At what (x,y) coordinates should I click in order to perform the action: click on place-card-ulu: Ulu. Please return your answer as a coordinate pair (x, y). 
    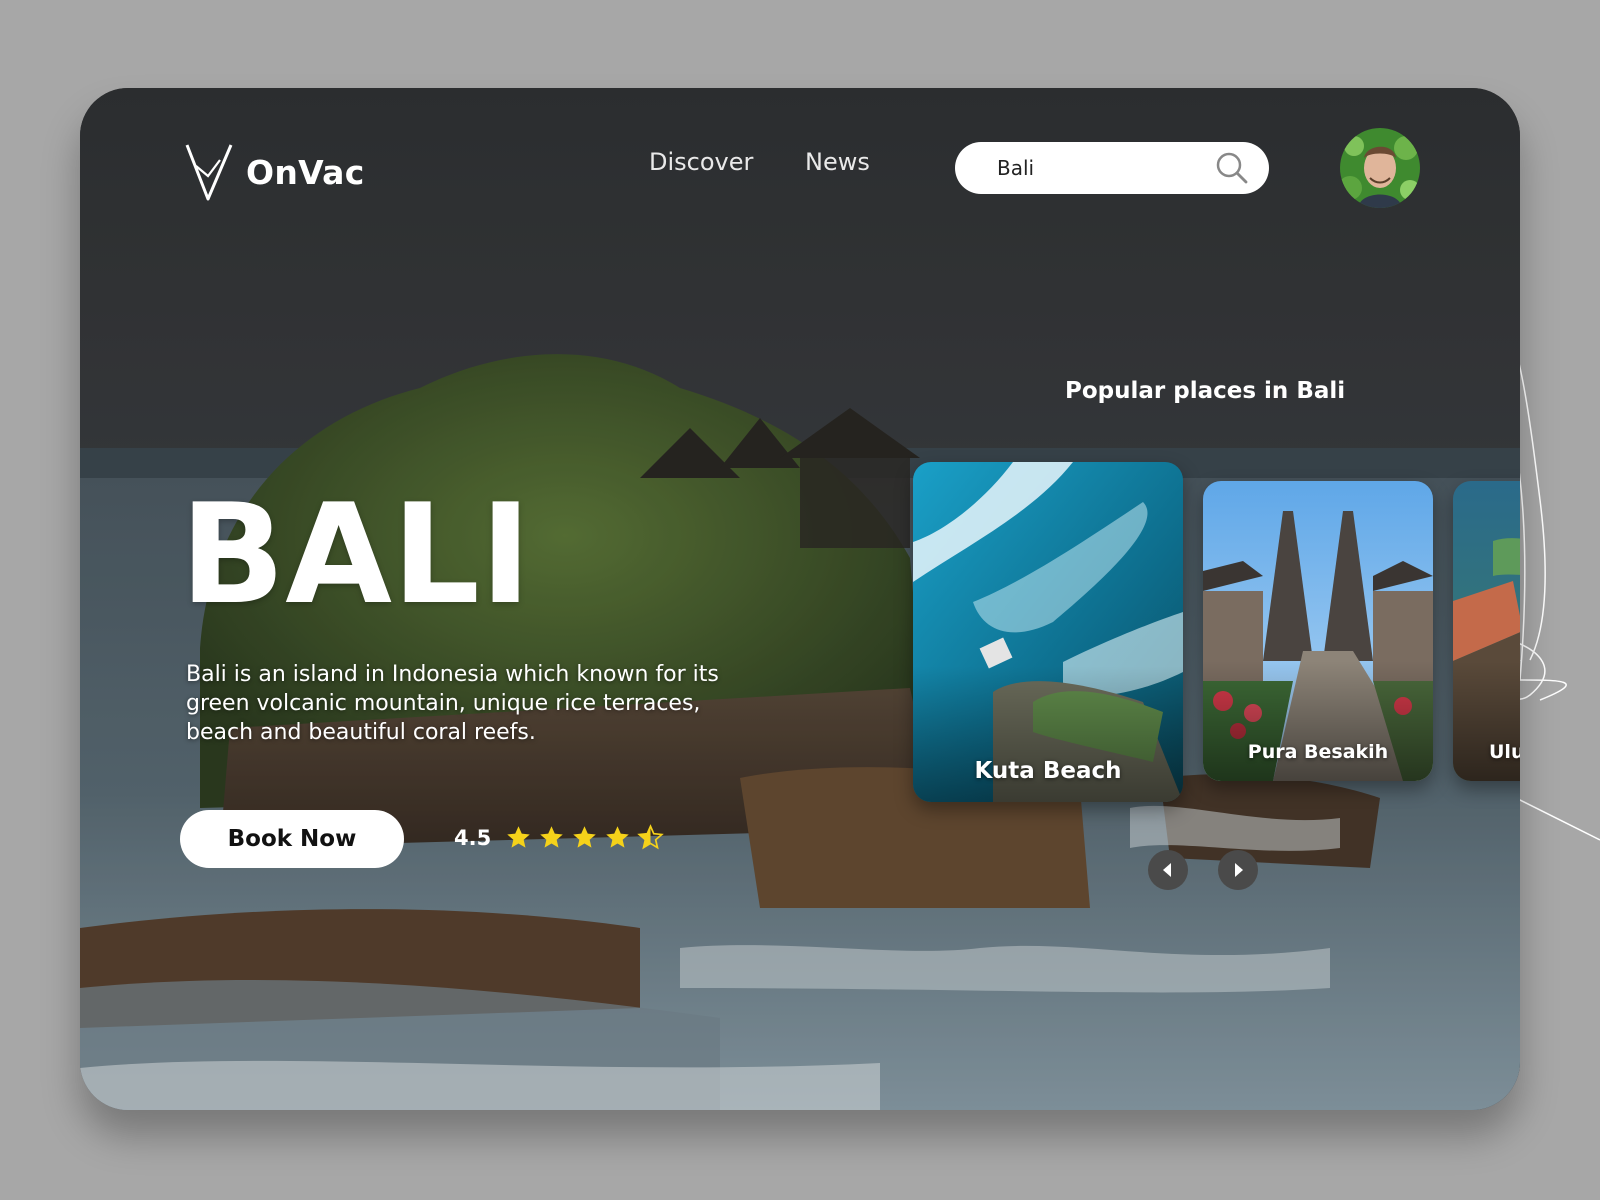
    Looking at the image, I should click on (1486, 631).